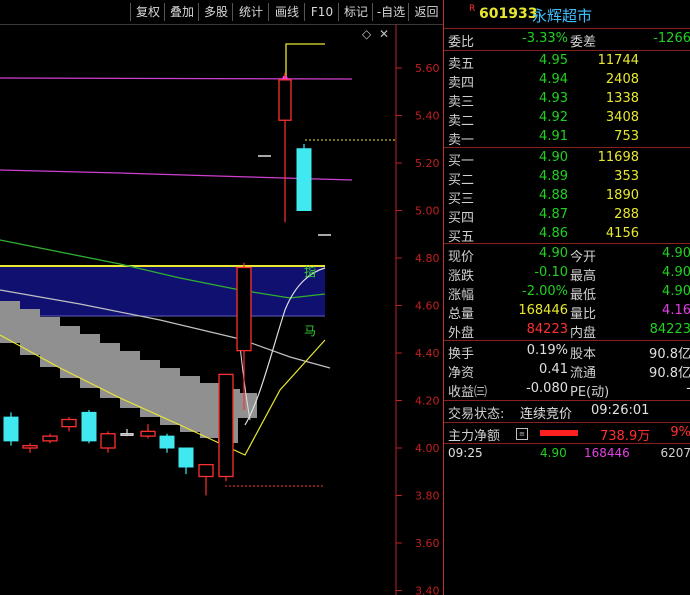 Image resolution: width=690 pixels, height=595 pixels. What do you see at coordinates (147, 12) in the screenshot?
I see `toolbar-button-fuquan: 复权` at bounding box center [147, 12].